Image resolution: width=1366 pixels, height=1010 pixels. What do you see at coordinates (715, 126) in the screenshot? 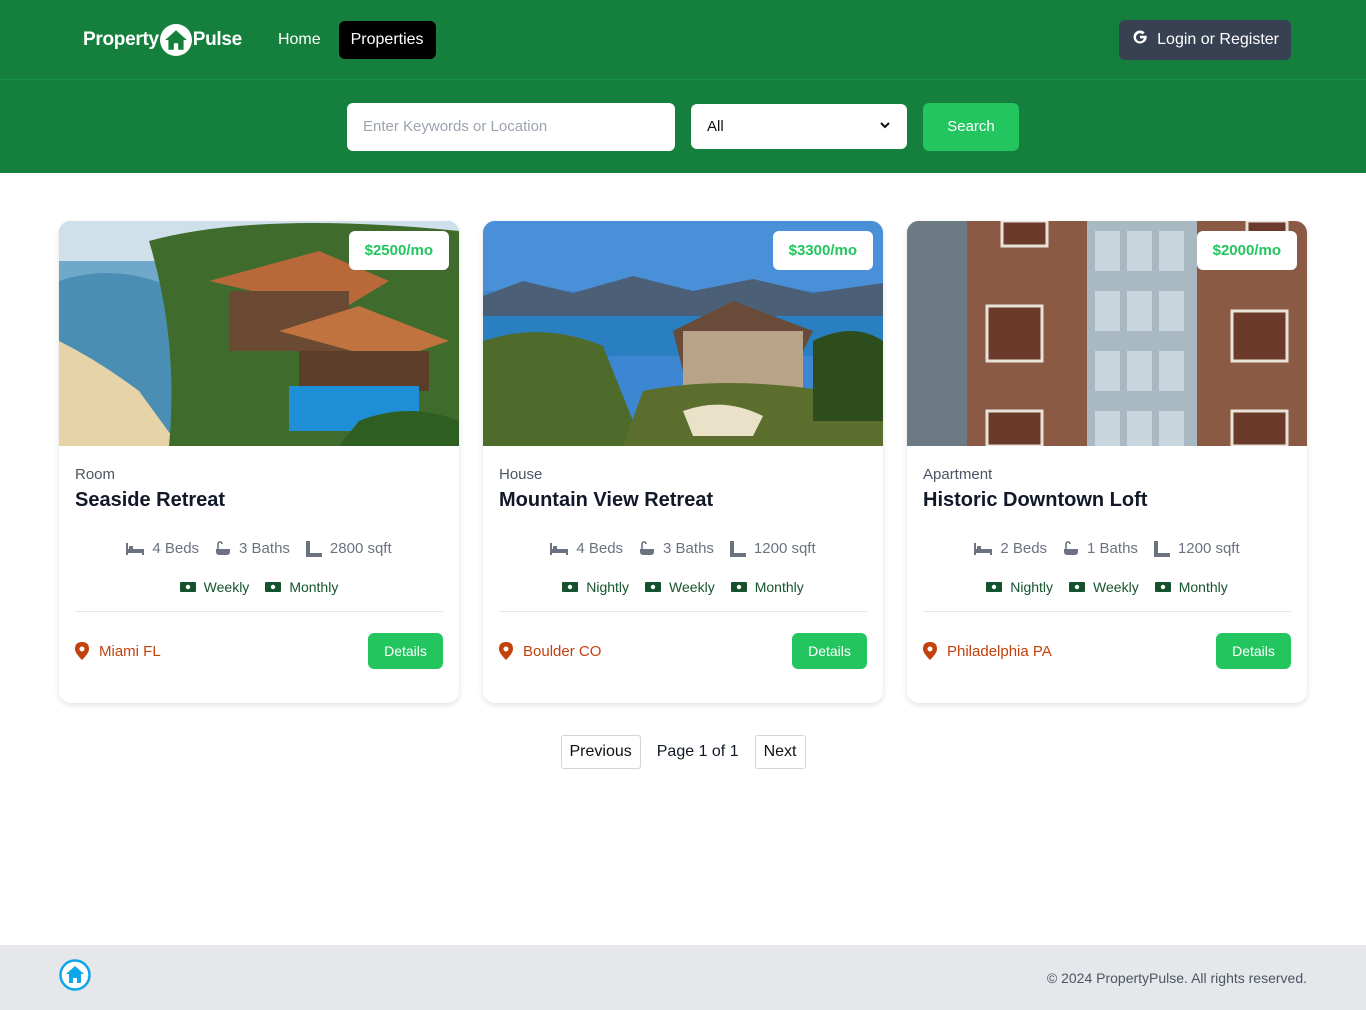
I see `property-type-selected: All` at bounding box center [715, 126].